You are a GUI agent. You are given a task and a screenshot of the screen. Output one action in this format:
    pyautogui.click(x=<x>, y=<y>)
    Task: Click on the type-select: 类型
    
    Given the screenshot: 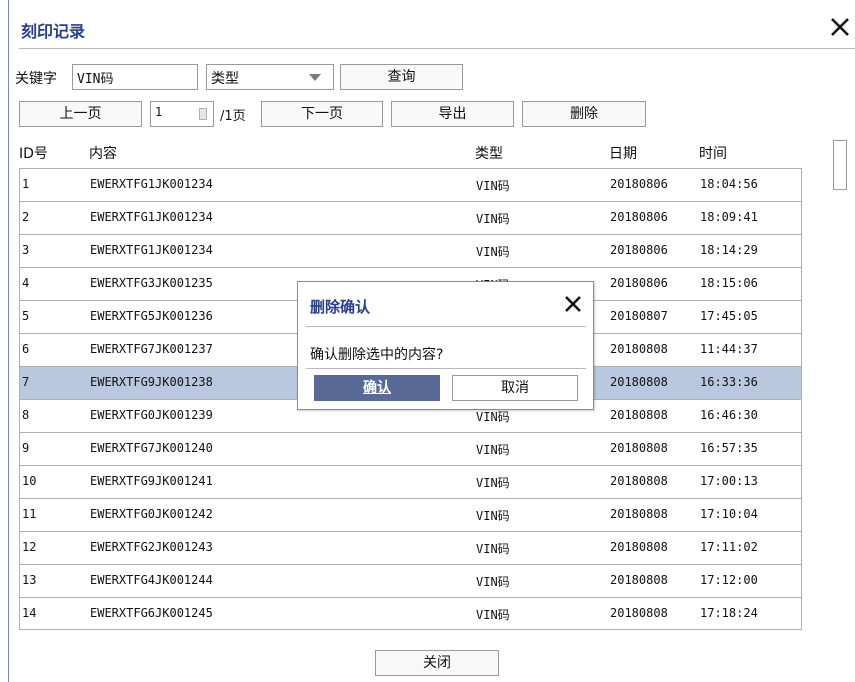 What is the action you would take?
    pyautogui.click(x=270, y=77)
    